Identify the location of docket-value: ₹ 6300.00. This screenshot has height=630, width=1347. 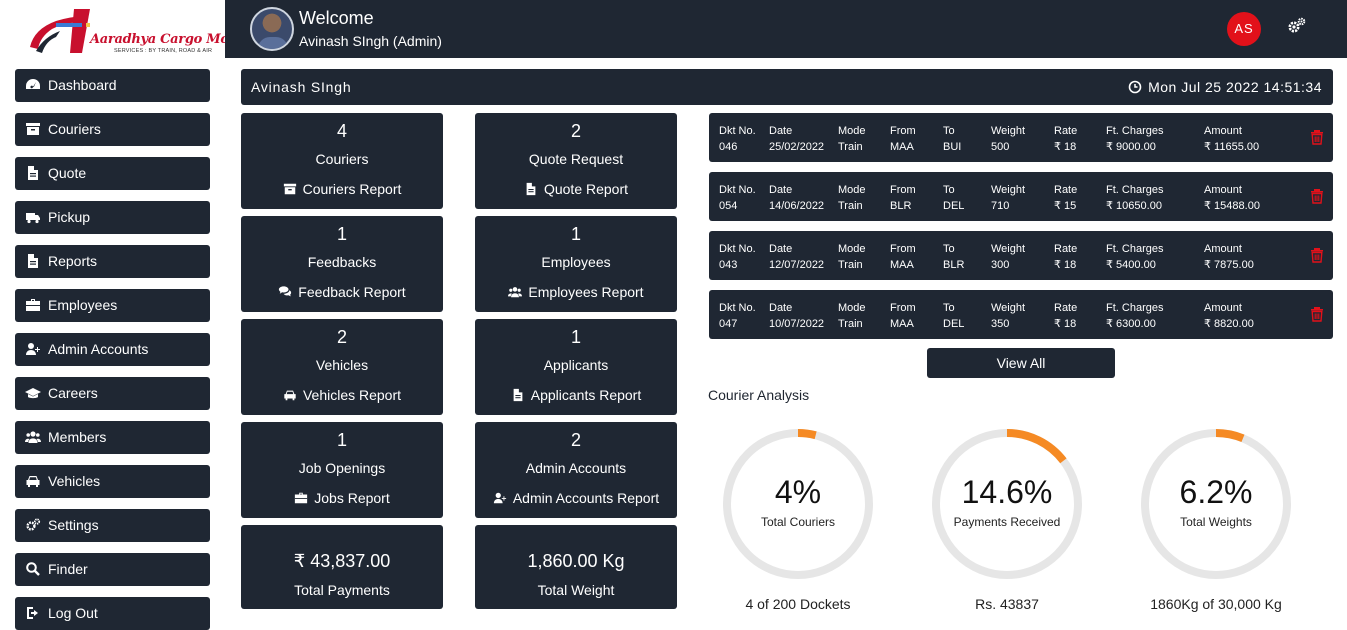
(1131, 324).